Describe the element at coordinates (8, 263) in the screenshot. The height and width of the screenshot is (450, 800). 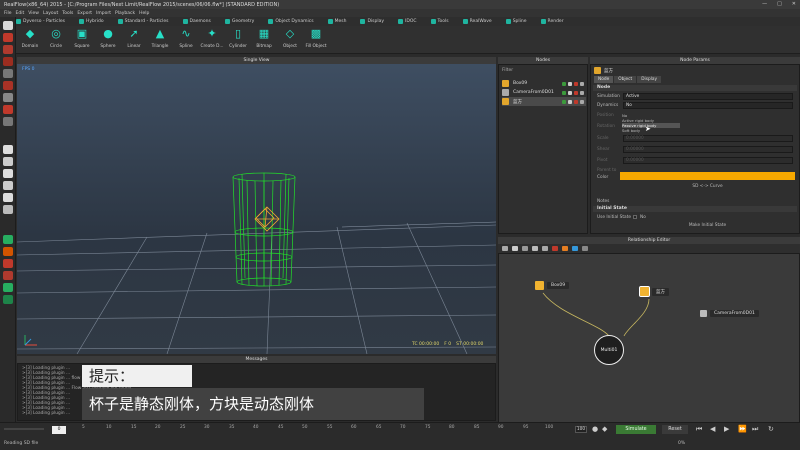
I see `red-tool-icon` at that location.